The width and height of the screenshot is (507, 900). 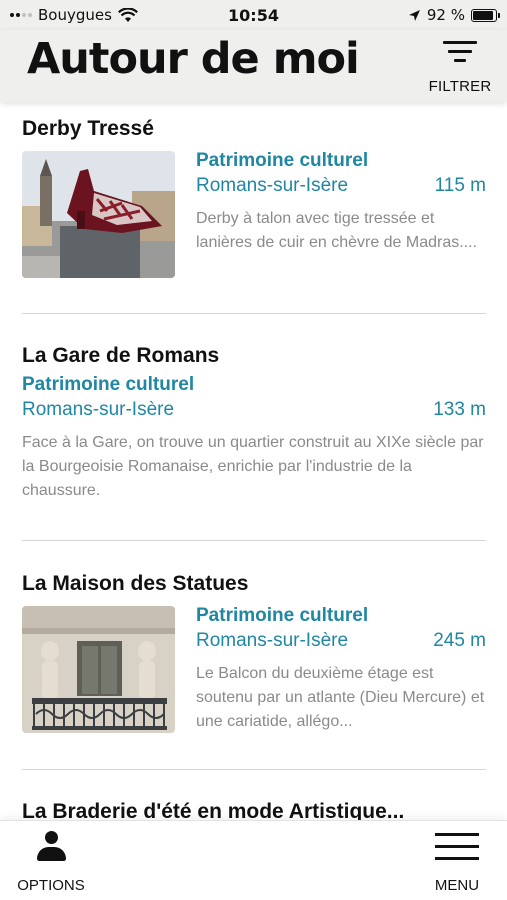 What do you see at coordinates (75, 15) in the screenshot?
I see `carrier-name: Bouygues` at bounding box center [75, 15].